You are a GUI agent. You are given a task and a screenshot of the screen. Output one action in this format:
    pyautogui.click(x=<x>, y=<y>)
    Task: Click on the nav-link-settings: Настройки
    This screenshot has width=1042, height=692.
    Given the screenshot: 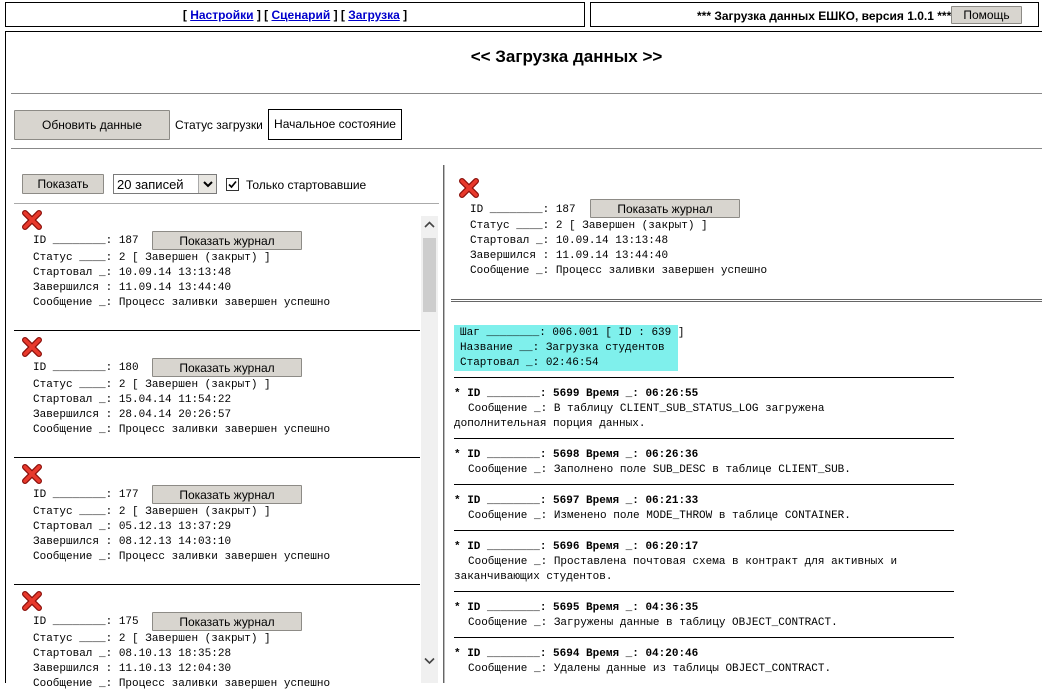 What is the action you would take?
    pyautogui.click(x=221, y=15)
    